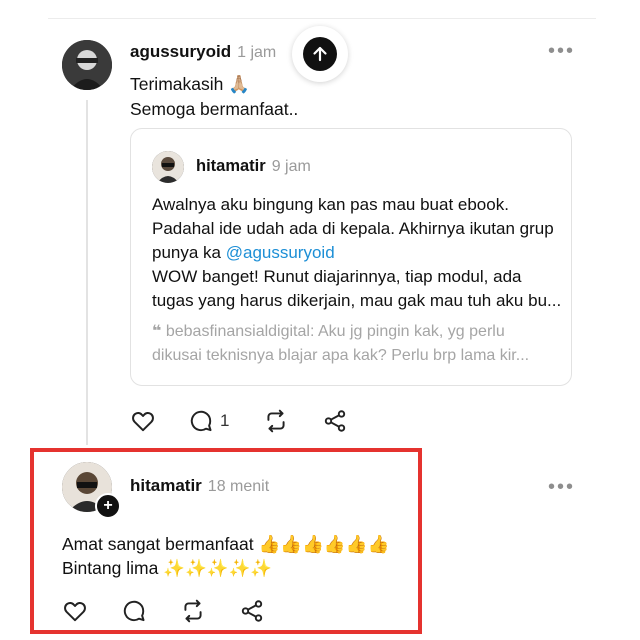  Describe the element at coordinates (157, 331) in the screenshot. I see `quote-mark-icon: ❝` at that location.